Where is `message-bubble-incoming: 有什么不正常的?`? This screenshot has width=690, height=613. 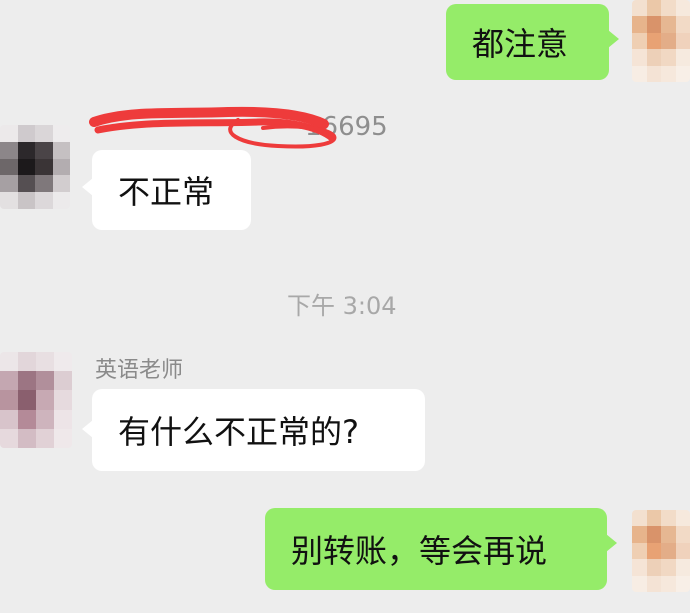
message-bubble-incoming: 有什么不正常的? is located at coordinates (258, 430).